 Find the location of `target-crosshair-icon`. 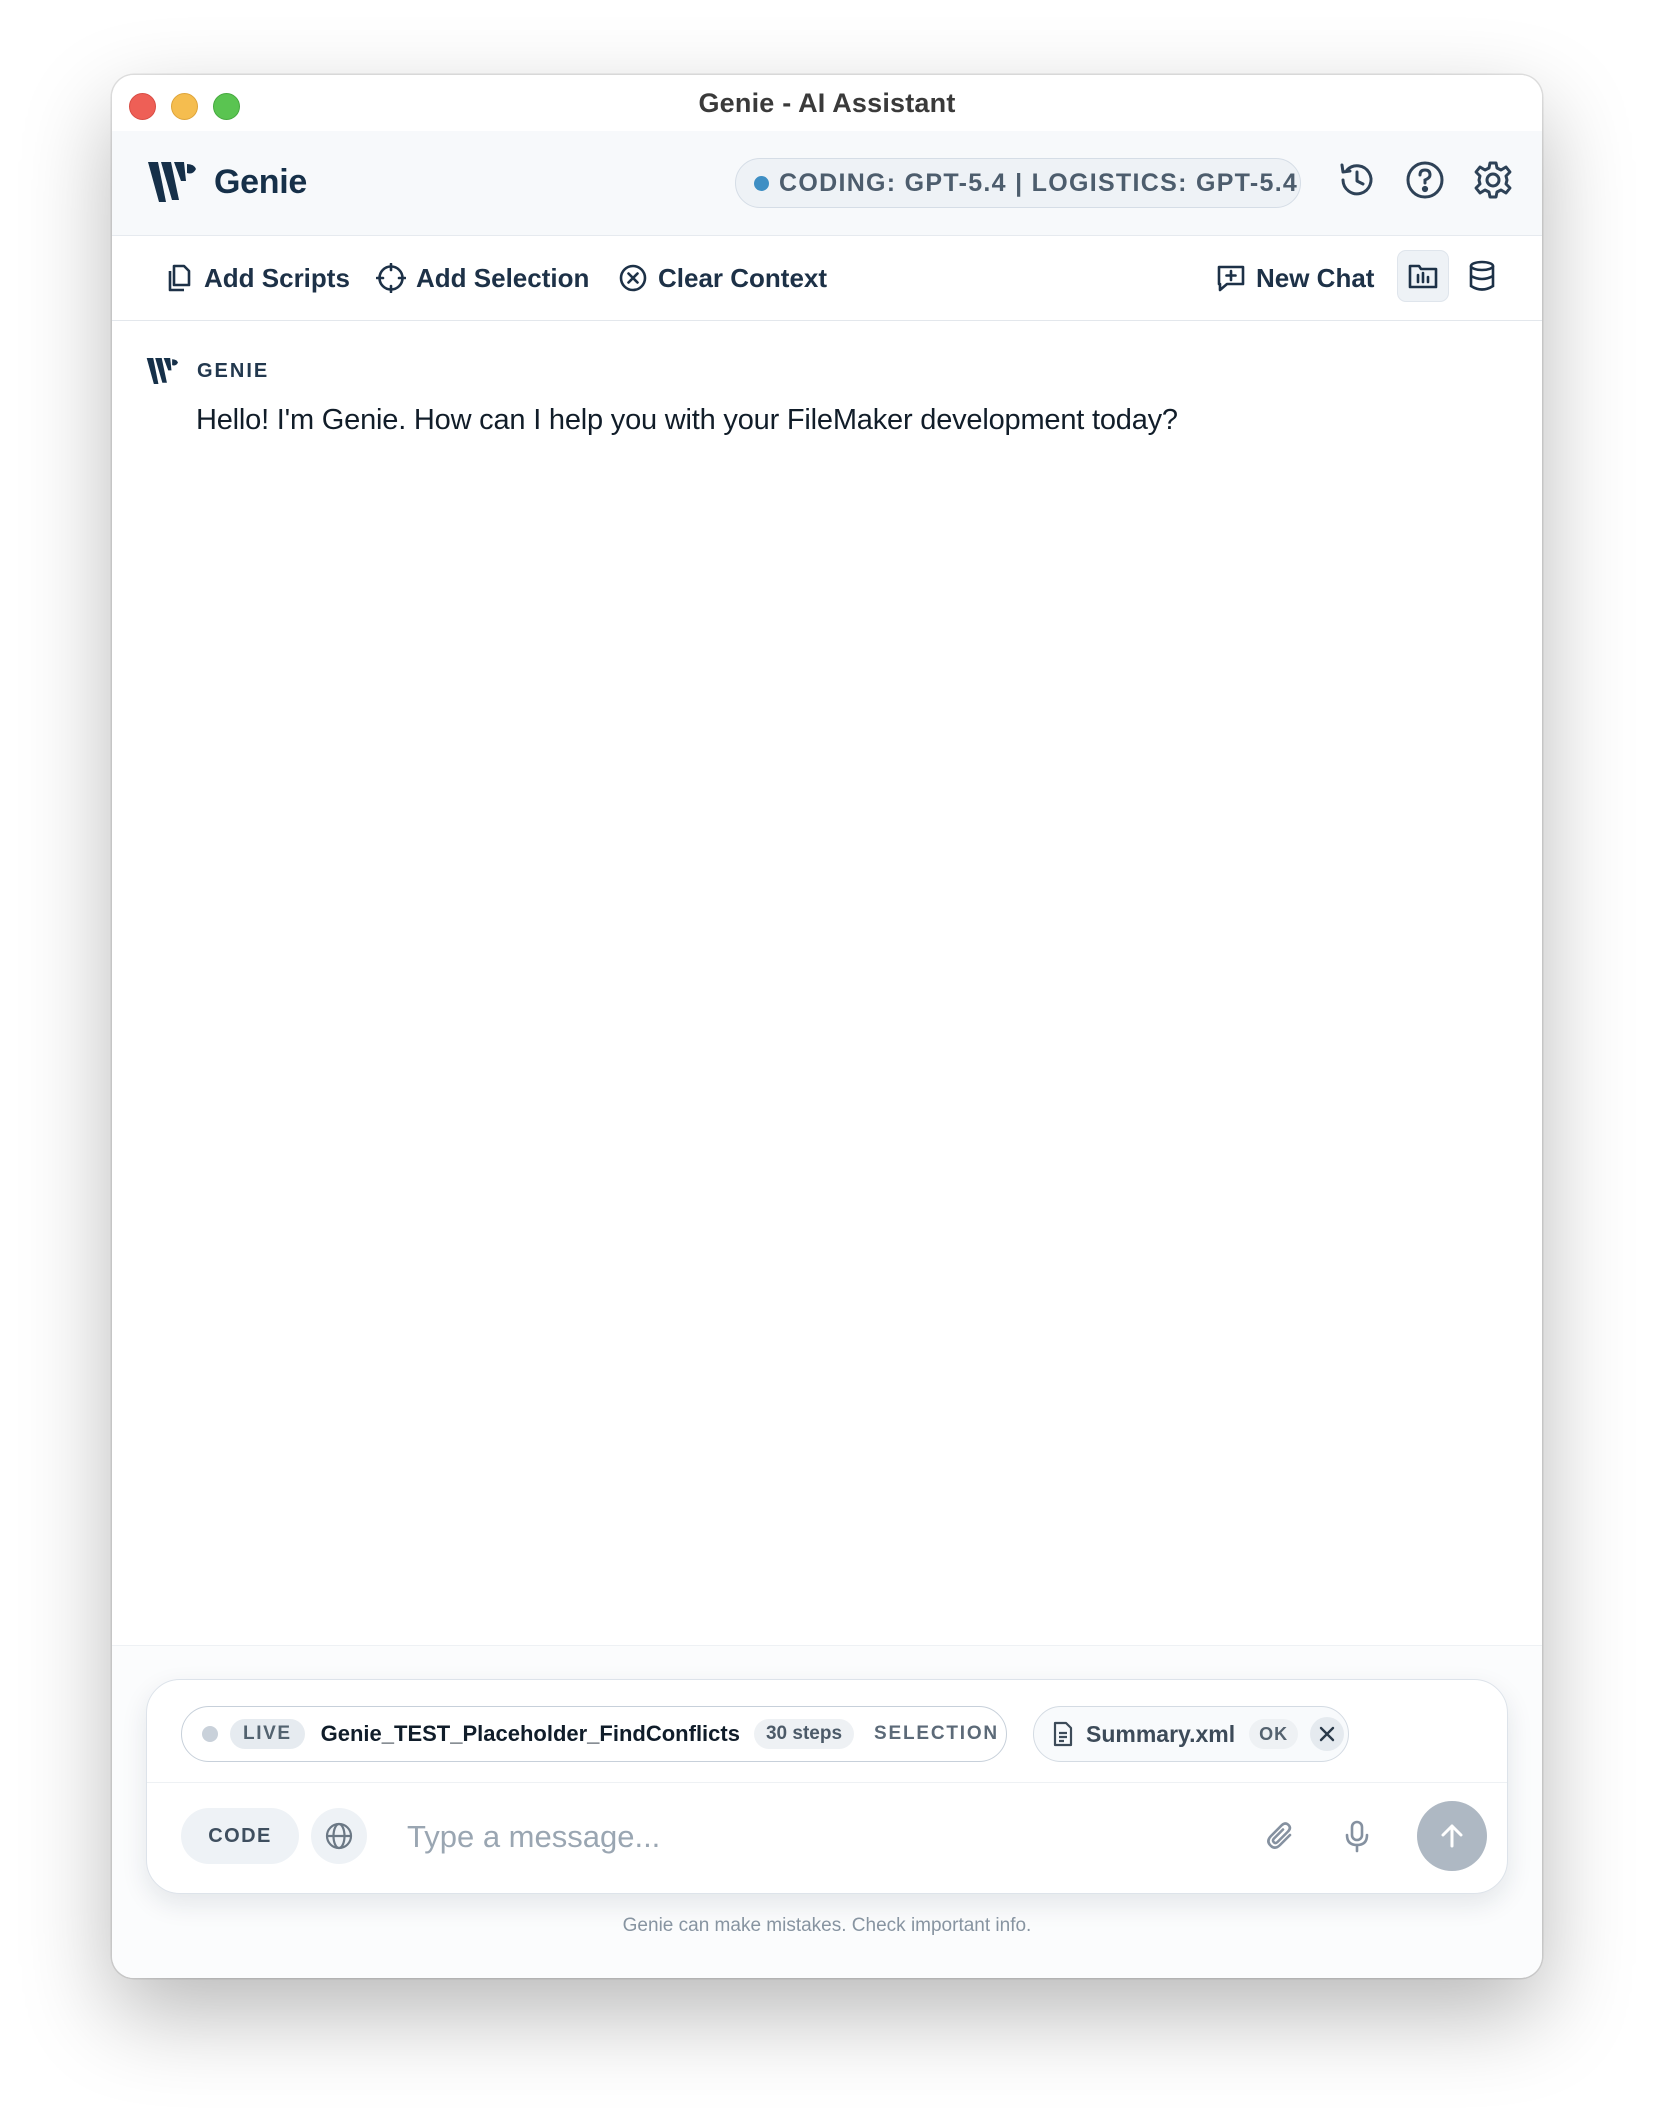

target-crosshair-icon is located at coordinates (391, 278).